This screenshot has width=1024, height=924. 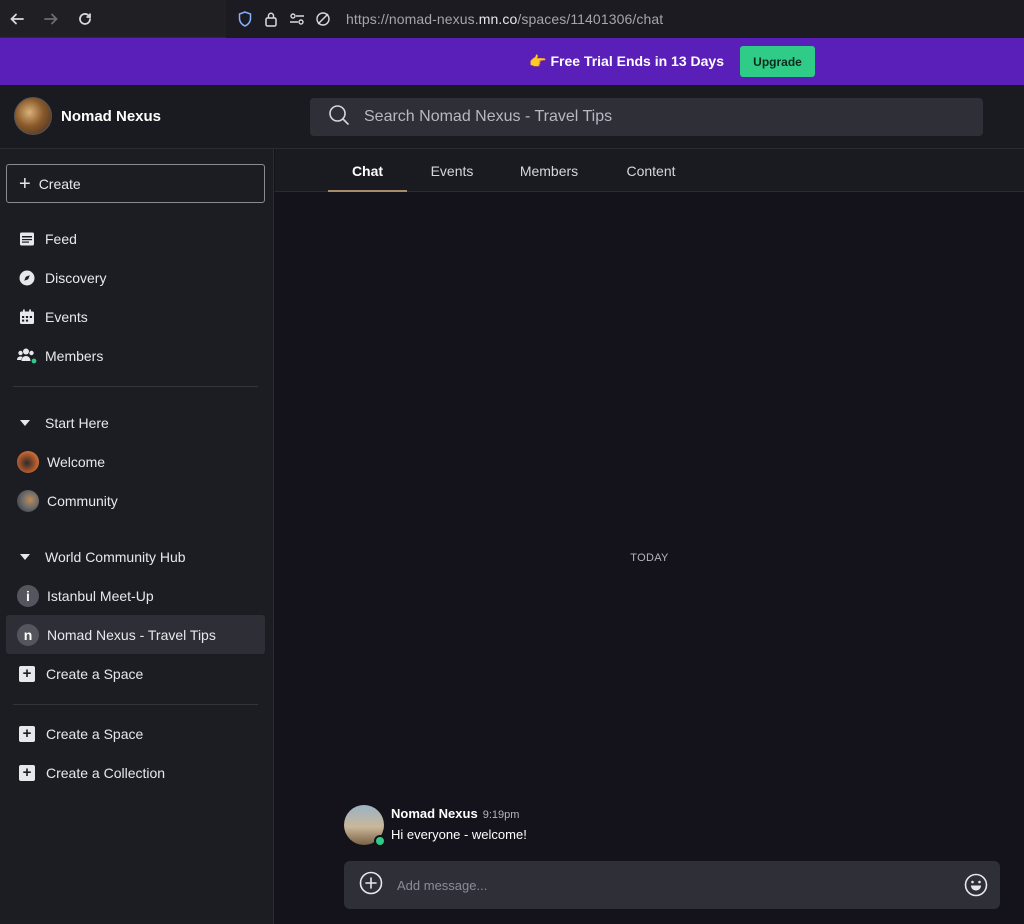 What do you see at coordinates (28, 461) in the screenshot?
I see `welcome-space-avatar` at bounding box center [28, 461].